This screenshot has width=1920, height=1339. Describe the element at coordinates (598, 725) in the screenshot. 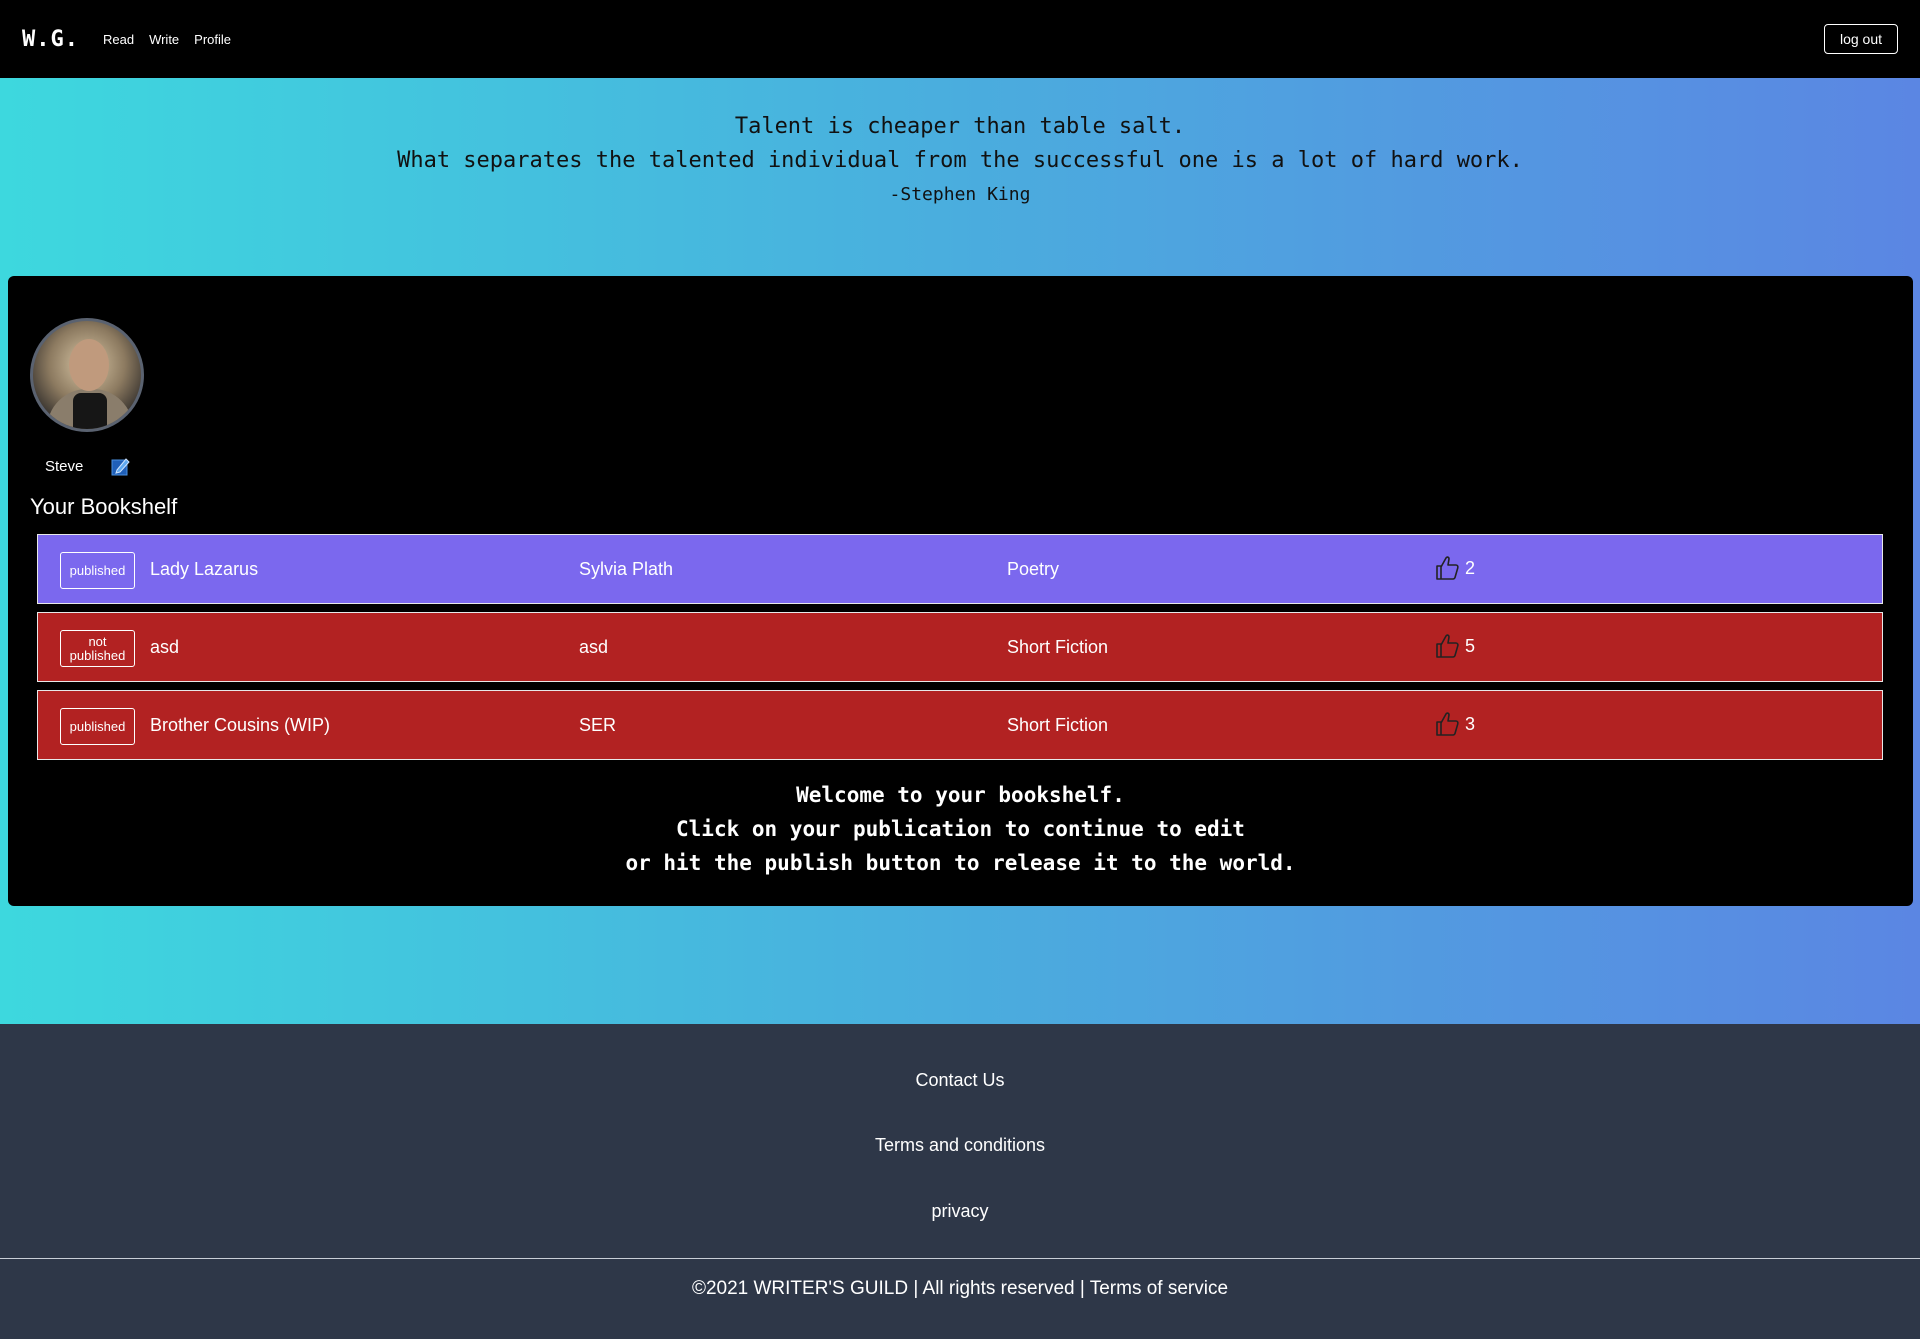

I see `book-author: SER` at that location.